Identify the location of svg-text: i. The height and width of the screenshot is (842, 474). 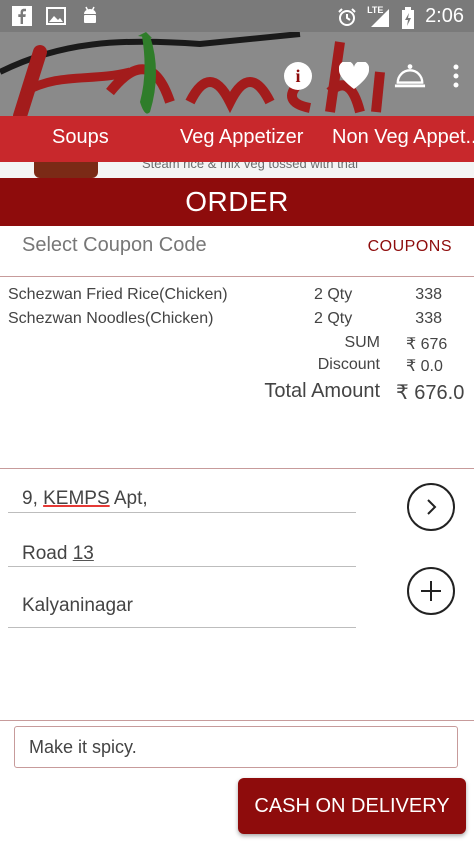
(297, 76).